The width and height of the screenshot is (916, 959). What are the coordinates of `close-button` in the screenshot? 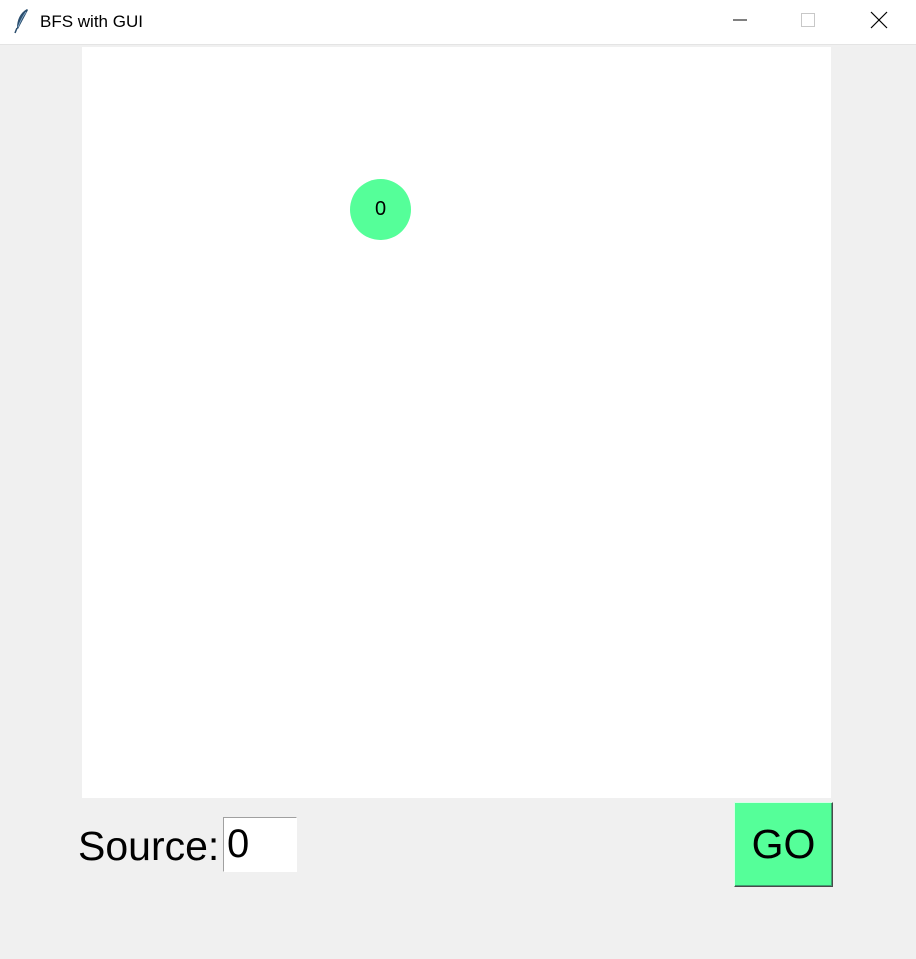 It's located at (879, 22).